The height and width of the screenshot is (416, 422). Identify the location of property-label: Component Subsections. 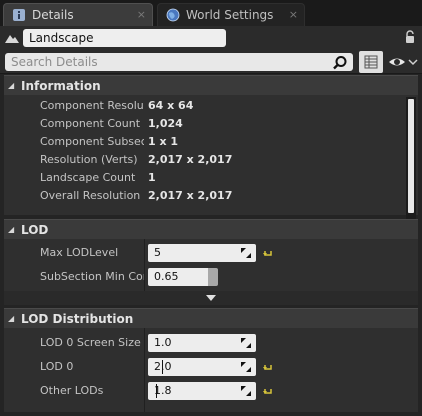
(92, 141).